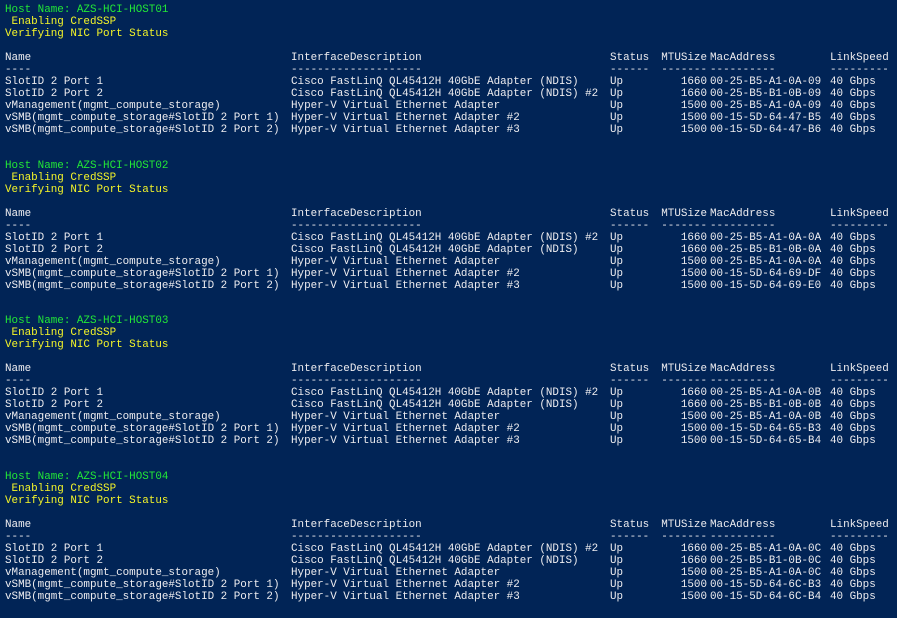 This screenshot has height=618, width=897. I want to click on cell-mac-address: 00-15-5D-64-6C-B3, so click(766, 584).